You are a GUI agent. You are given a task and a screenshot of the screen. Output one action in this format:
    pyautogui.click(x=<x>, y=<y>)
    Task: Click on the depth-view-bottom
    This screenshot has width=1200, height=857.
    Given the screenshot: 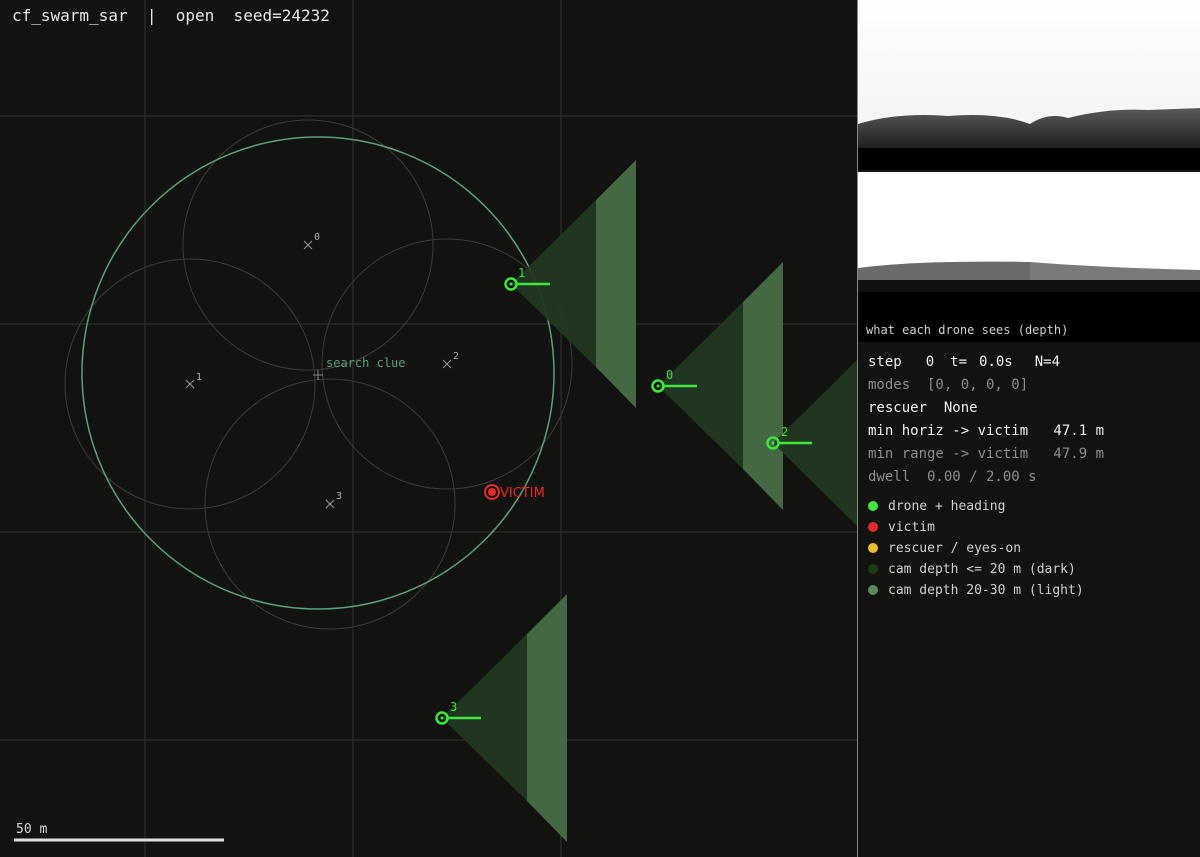 What is the action you would take?
    pyautogui.click(x=1029, y=257)
    